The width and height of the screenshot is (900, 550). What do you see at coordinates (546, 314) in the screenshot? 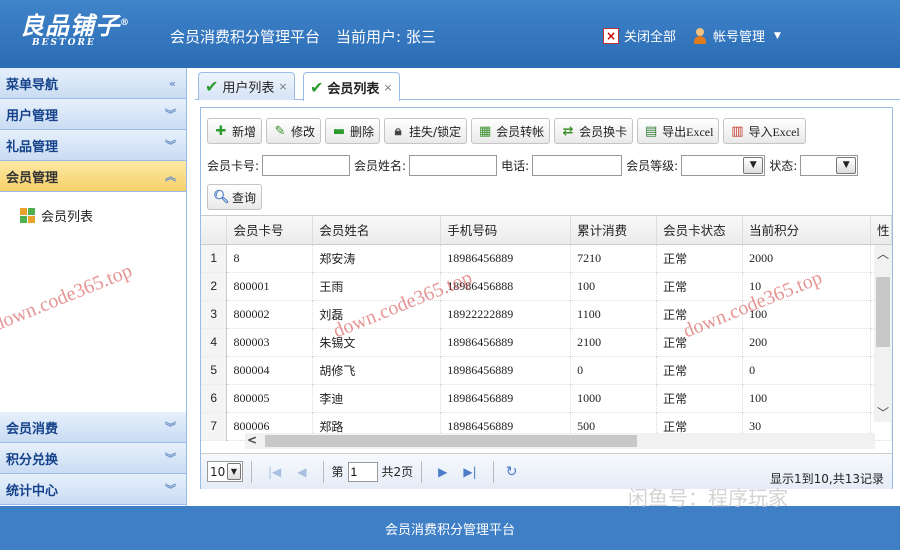
I see `table-row: 3 800002 刘磊 18922222889 1100 正常 100` at bounding box center [546, 314].